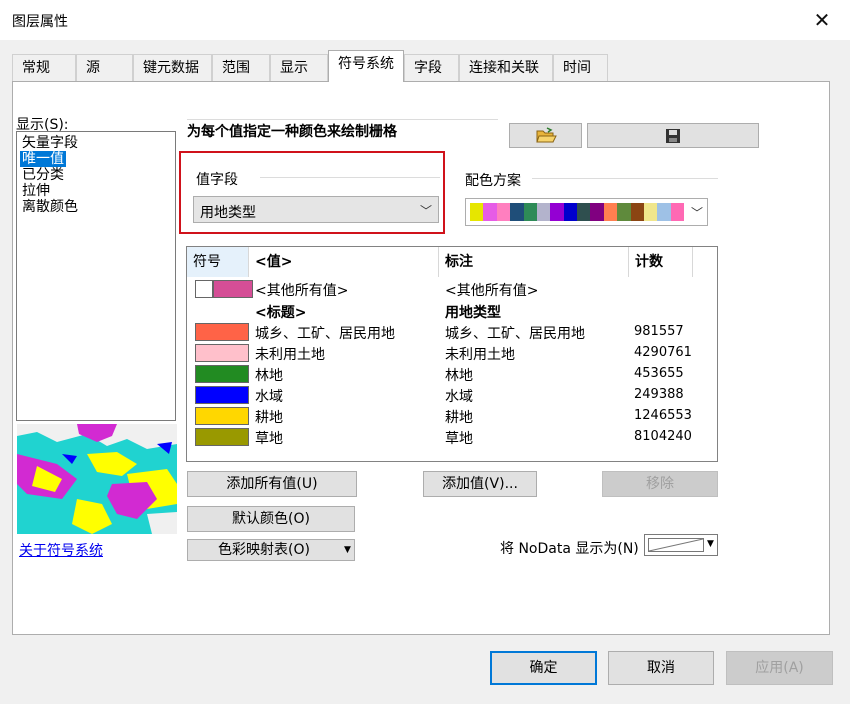 The image size is (850, 704). I want to click on close-icon: ✕, so click(822, 20).